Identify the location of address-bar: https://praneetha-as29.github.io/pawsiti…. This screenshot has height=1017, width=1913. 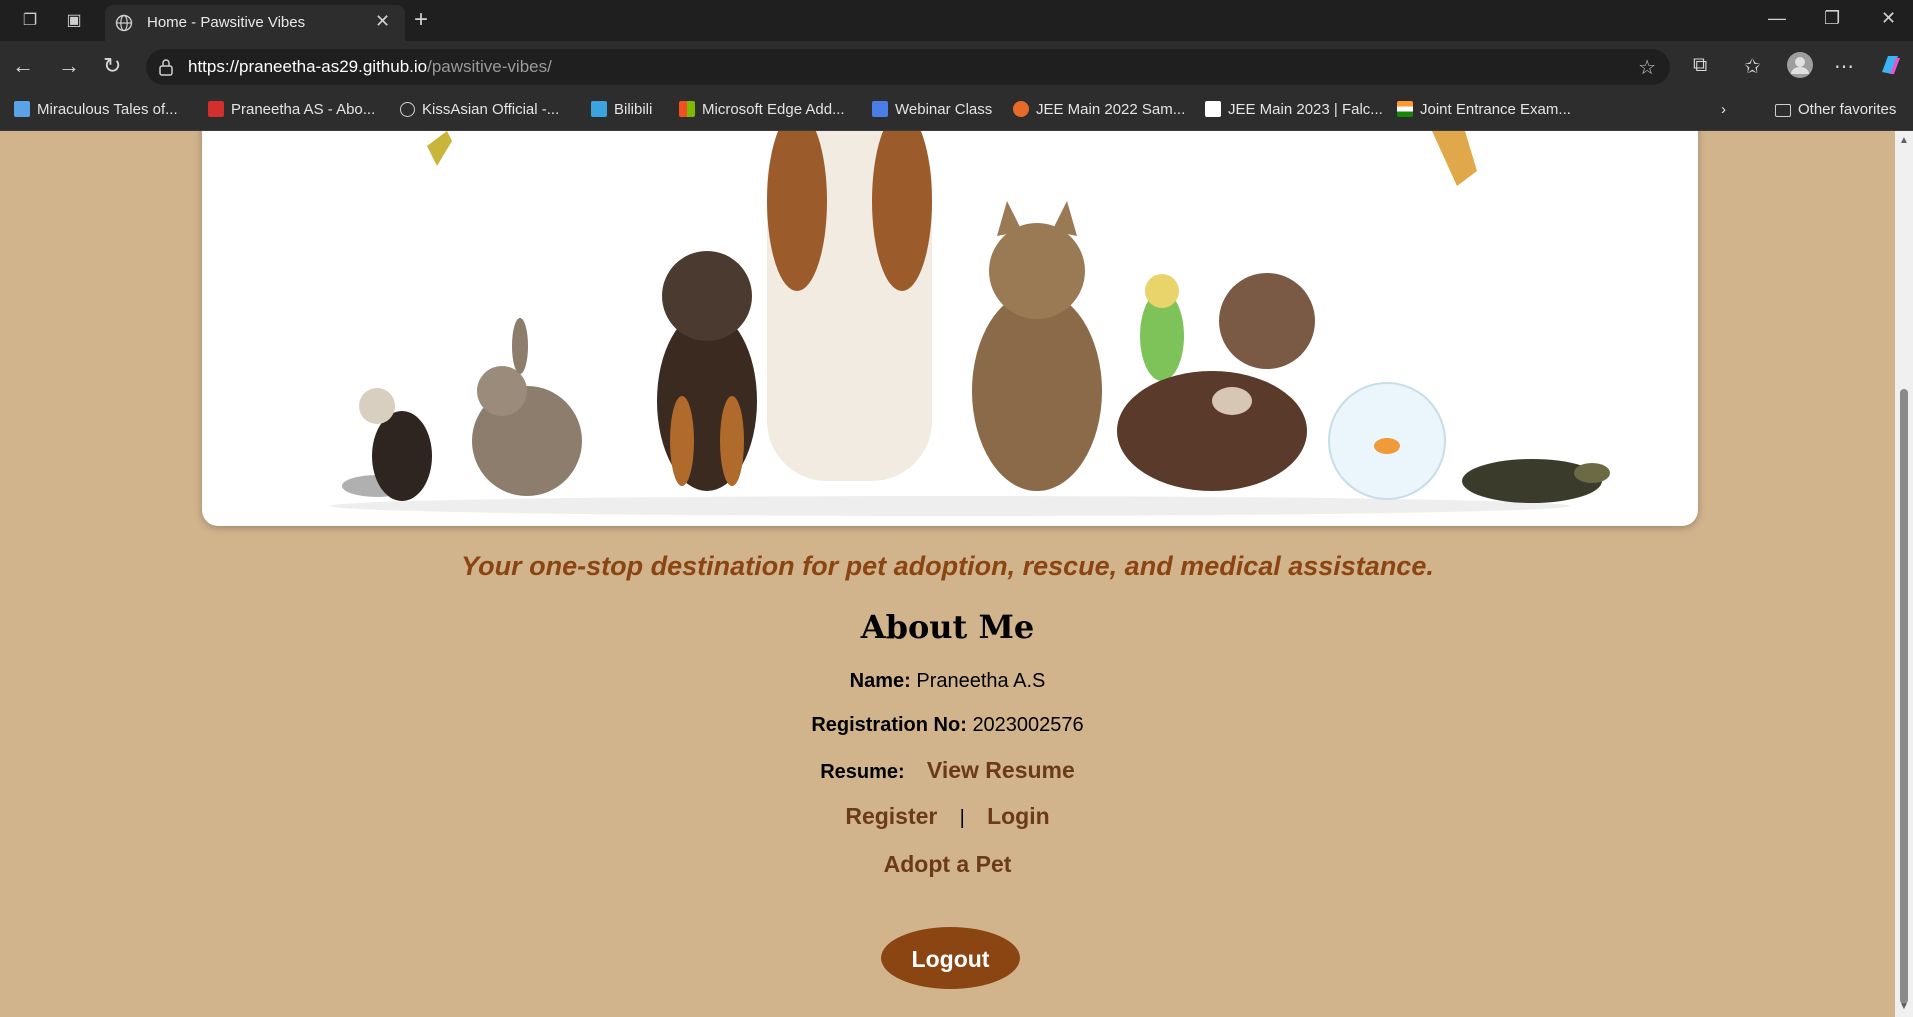
(908, 67).